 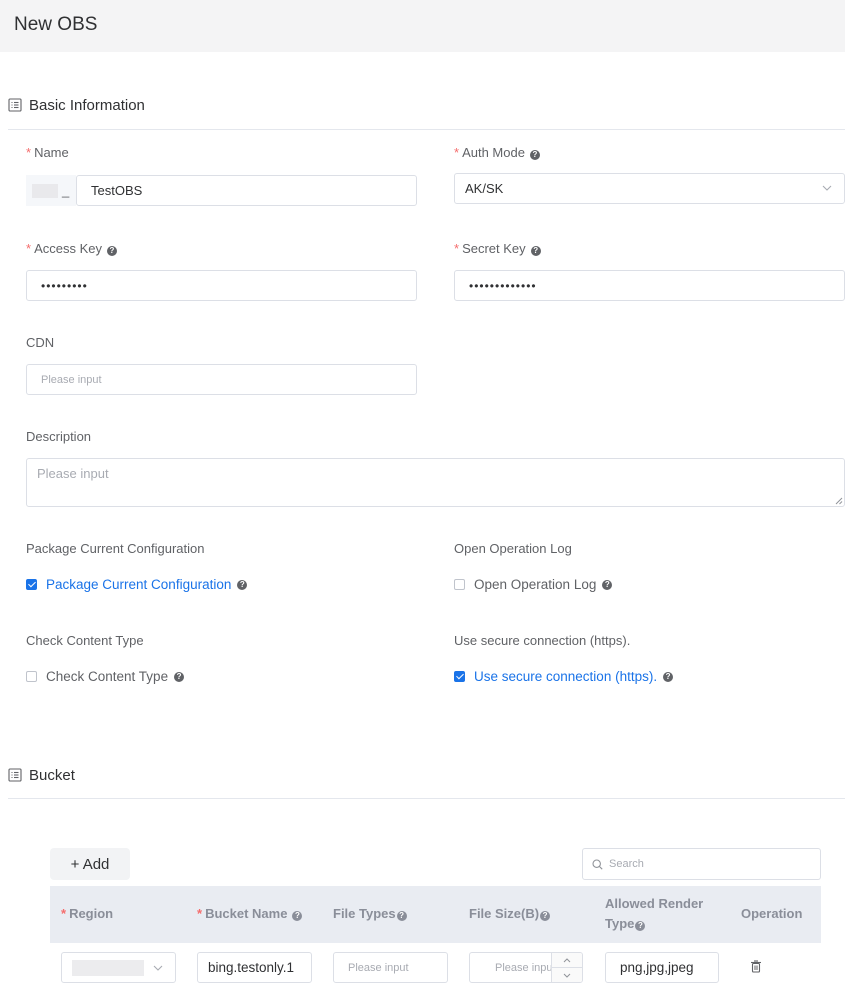 What do you see at coordinates (597, 864) in the screenshot?
I see `search-icon` at bounding box center [597, 864].